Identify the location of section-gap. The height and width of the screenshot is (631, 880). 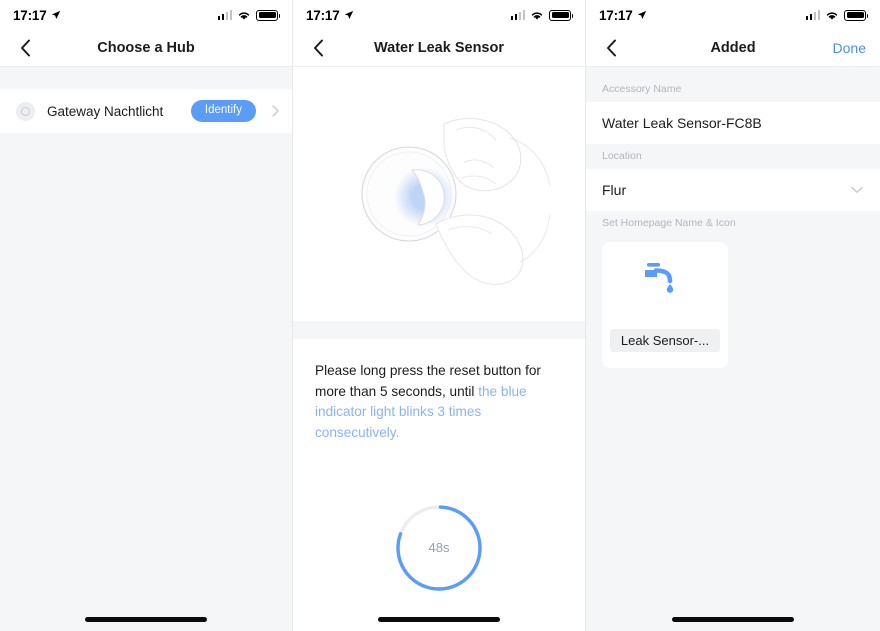
(146, 78).